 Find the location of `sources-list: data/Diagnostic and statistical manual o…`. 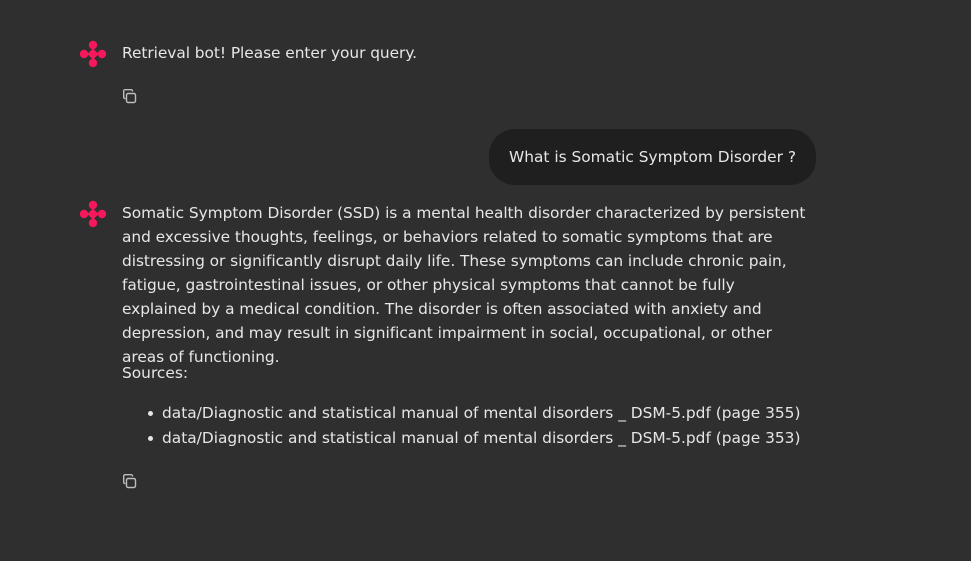

sources-list: data/Diagnostic and statistical manual o… is located at coordinates (461, 426).